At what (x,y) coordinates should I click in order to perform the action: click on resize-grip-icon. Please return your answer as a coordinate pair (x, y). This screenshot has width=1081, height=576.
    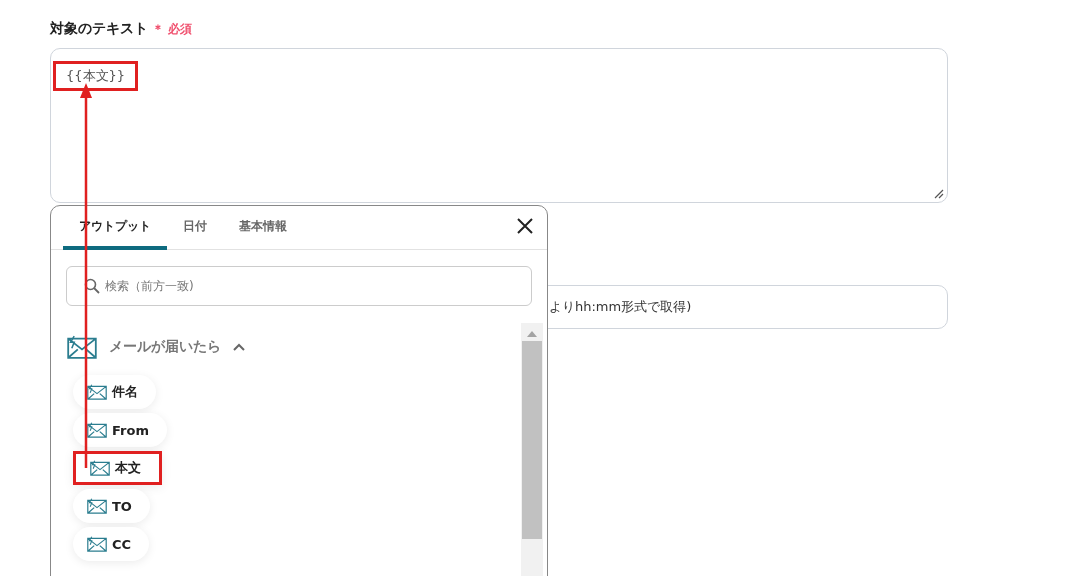
    Looking at the image, I should click on (939, 194).